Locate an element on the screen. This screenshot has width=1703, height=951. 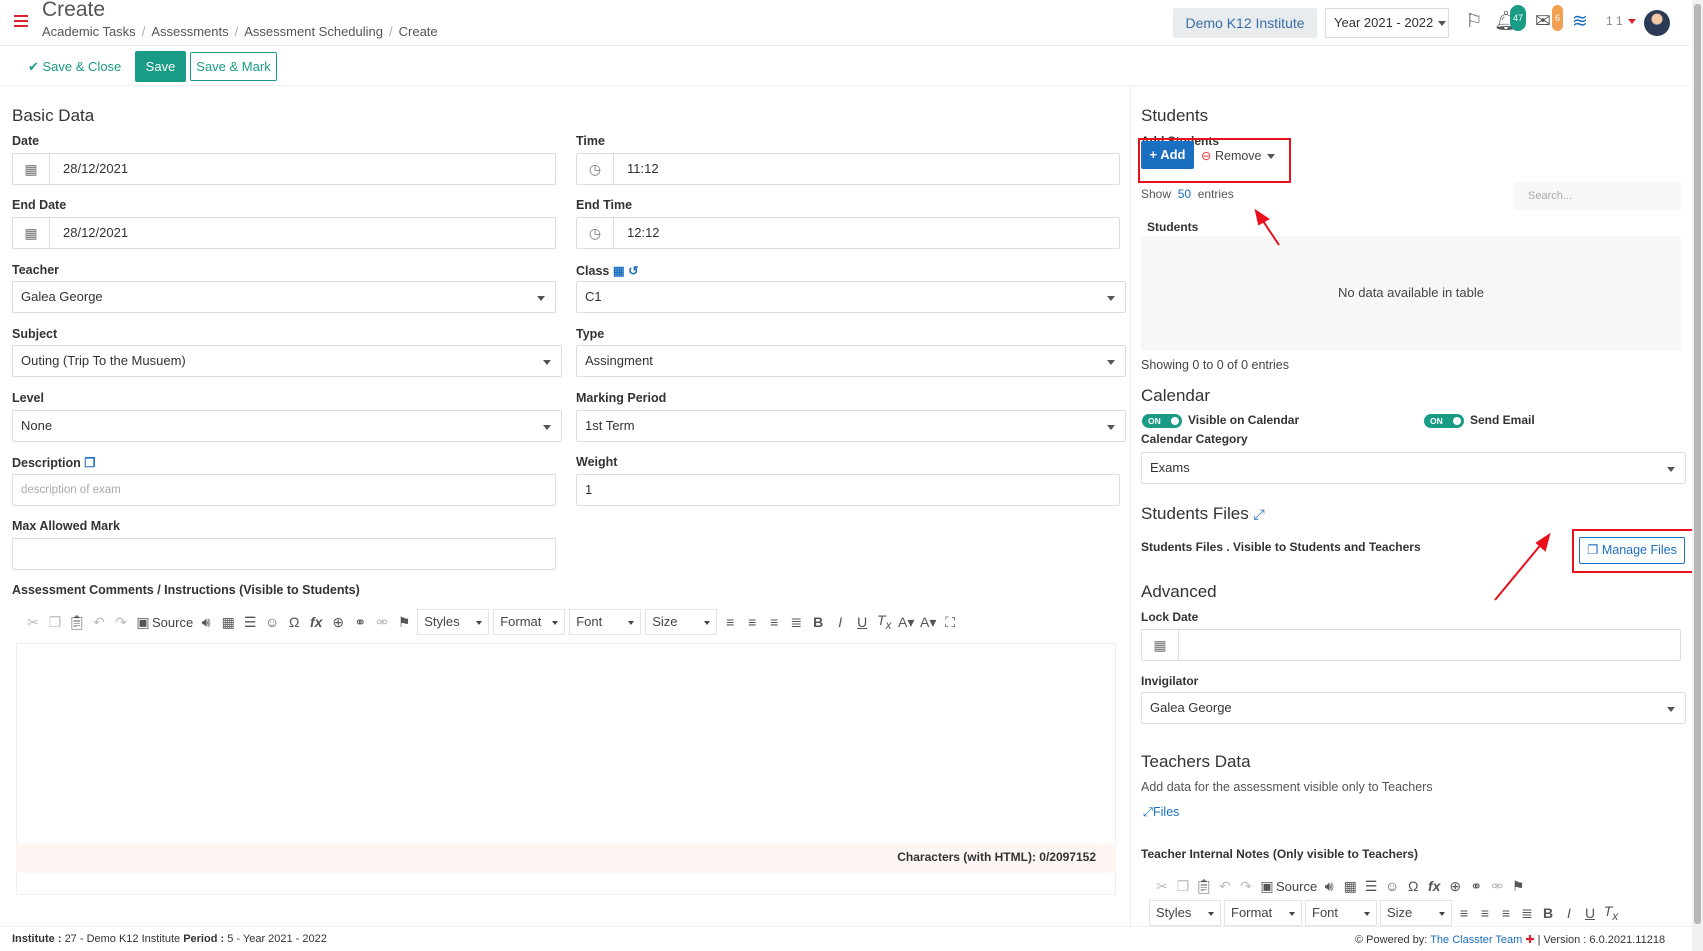
footer-institute-value: 27 - Demo K12 Institute is located at coordinates (122, 939).